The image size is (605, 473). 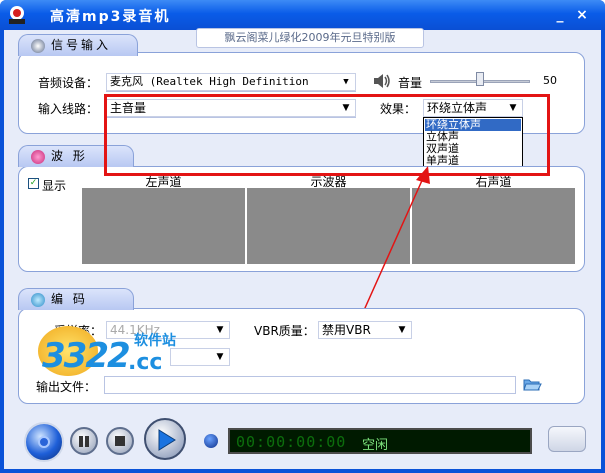 What do you see at coordinates (291, 442) in the screenshot?
I see `lcd-time: 00:00:00:00` at bounding box center [291, 442].